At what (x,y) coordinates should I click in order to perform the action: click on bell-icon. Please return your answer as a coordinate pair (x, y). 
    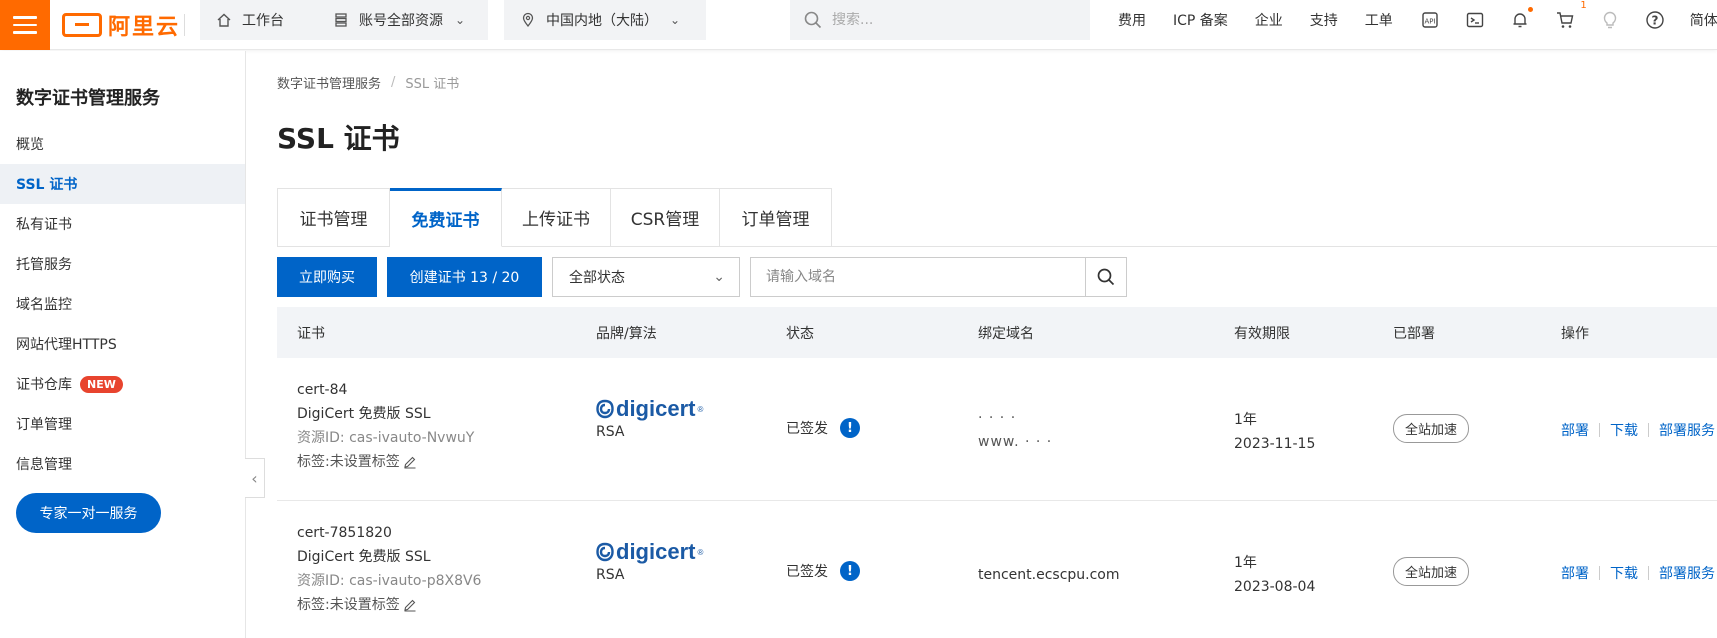
    Looking at the image, I should click on (1521, 18).